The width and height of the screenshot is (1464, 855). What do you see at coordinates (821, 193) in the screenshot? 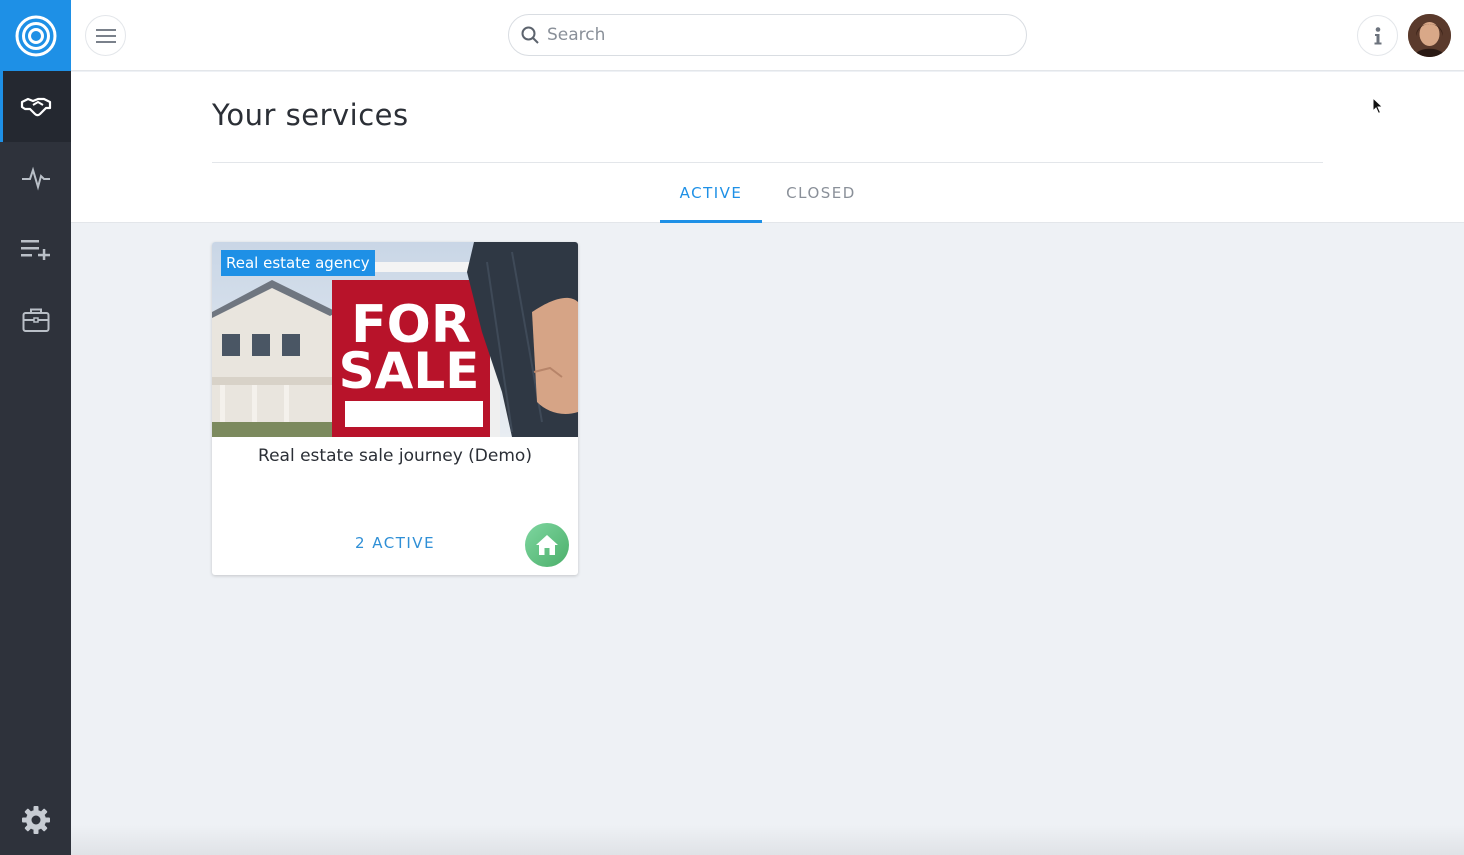
I see `tab-closed: CLOSED` at bounding box center [821, 193].